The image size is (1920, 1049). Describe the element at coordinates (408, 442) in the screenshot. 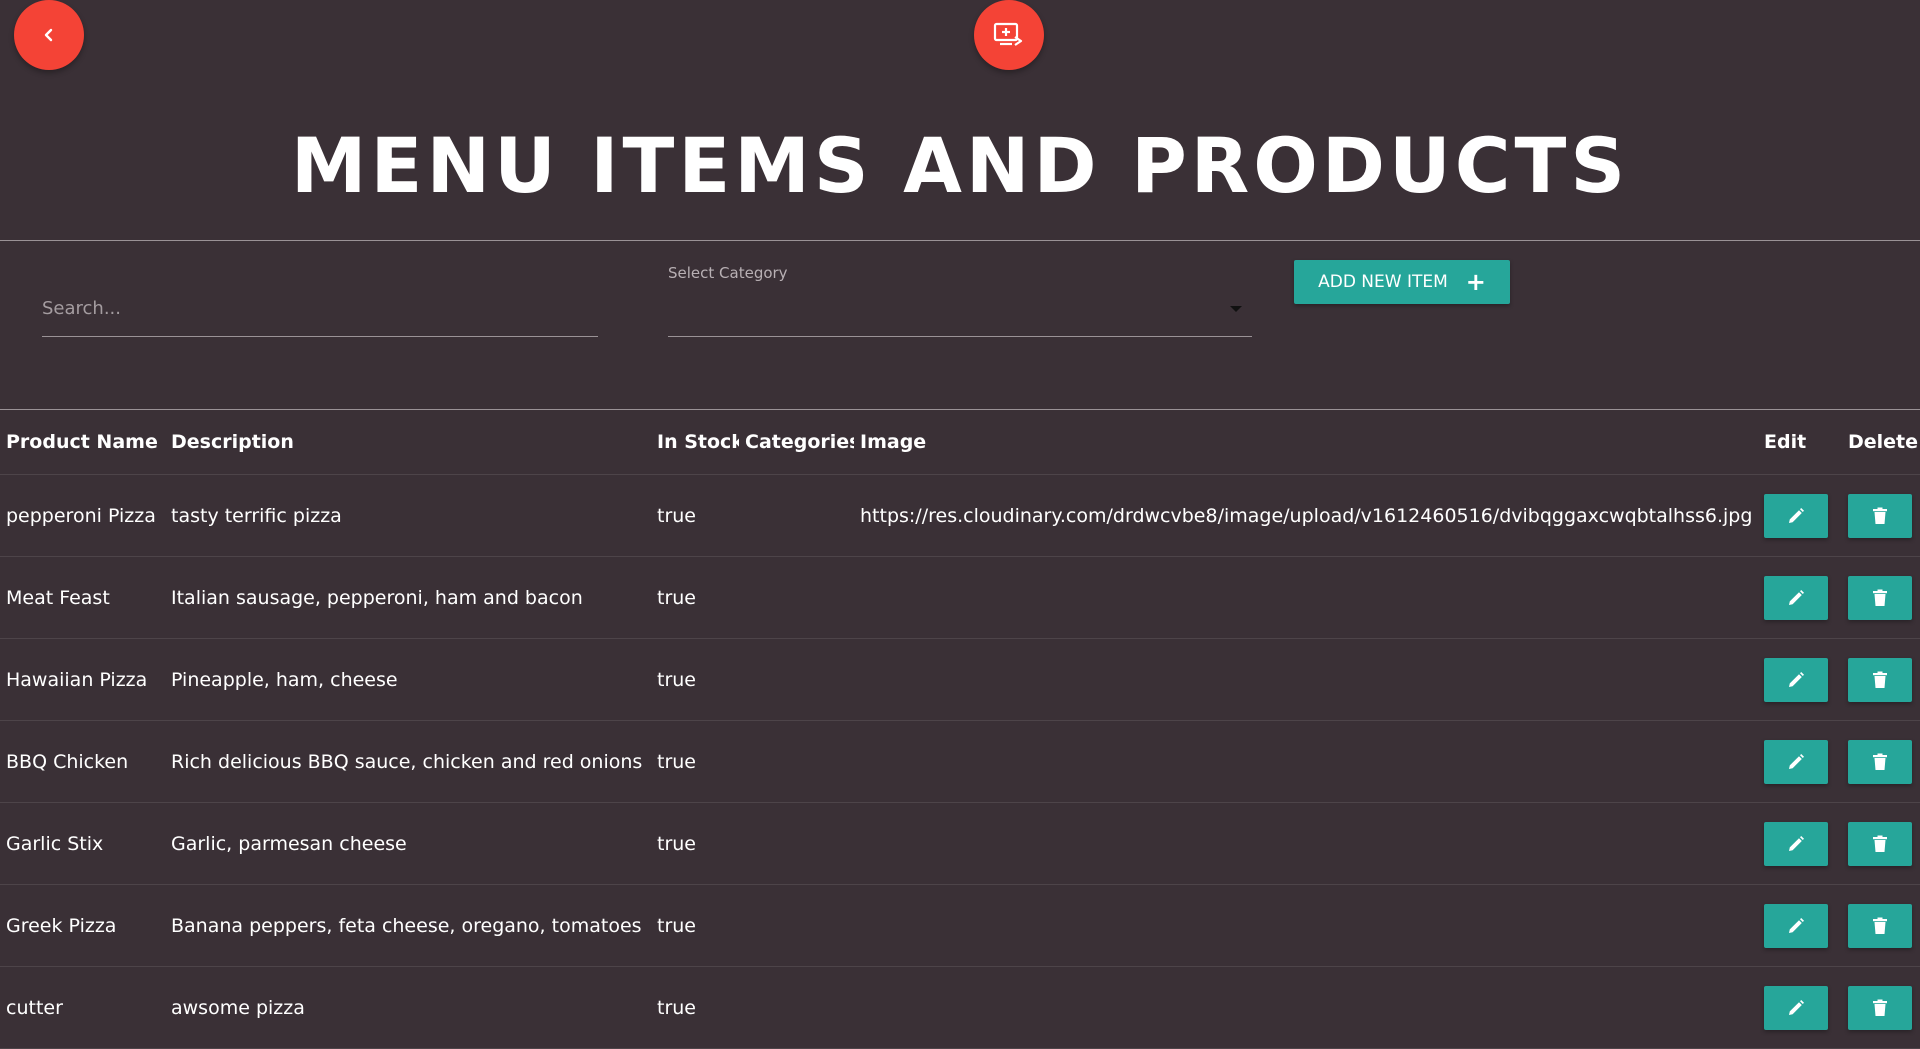

I see `column-header-description: Description` at that location.